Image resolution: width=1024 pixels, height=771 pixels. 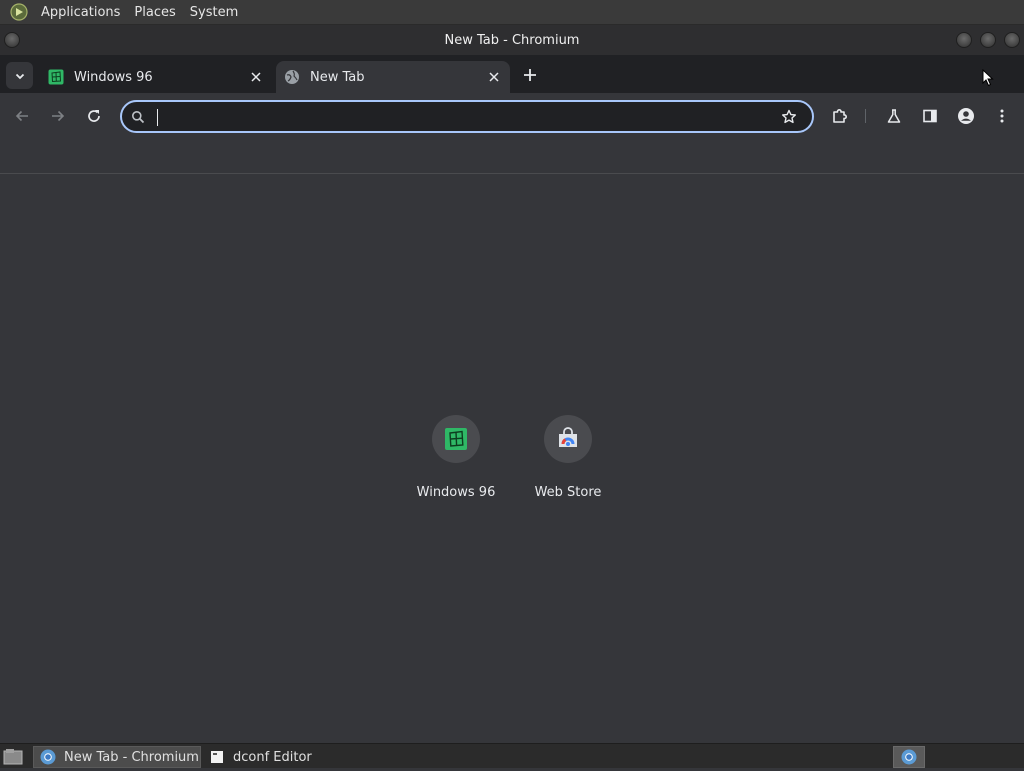 What do you see at coordinates (113, 77) in the screenshot?
I see `tab-title: Windows 96` at bounding box center [113, 77].